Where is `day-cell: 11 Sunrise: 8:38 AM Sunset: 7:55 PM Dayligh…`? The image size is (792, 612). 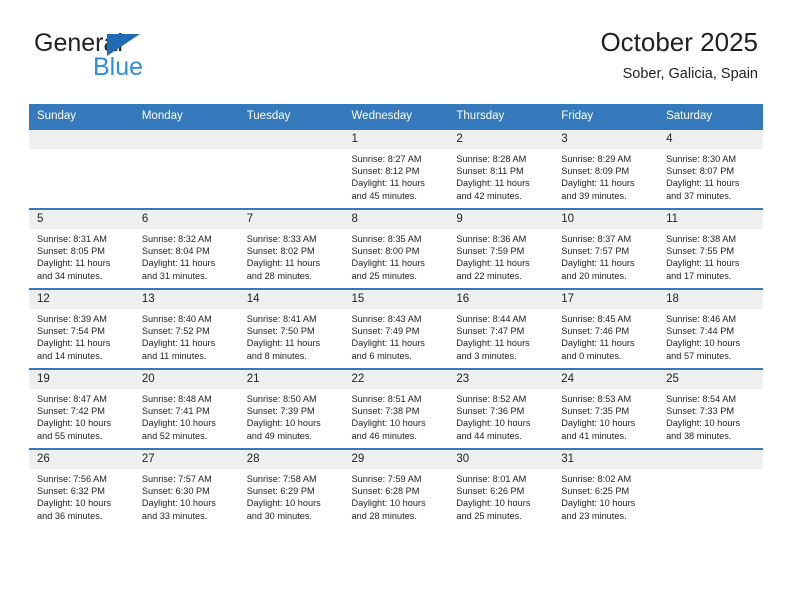 day-cell: 11 Sunrise: 8:38 AM Sunset: 7:55 PM Dayligh… is located at coordinates (710, 248).